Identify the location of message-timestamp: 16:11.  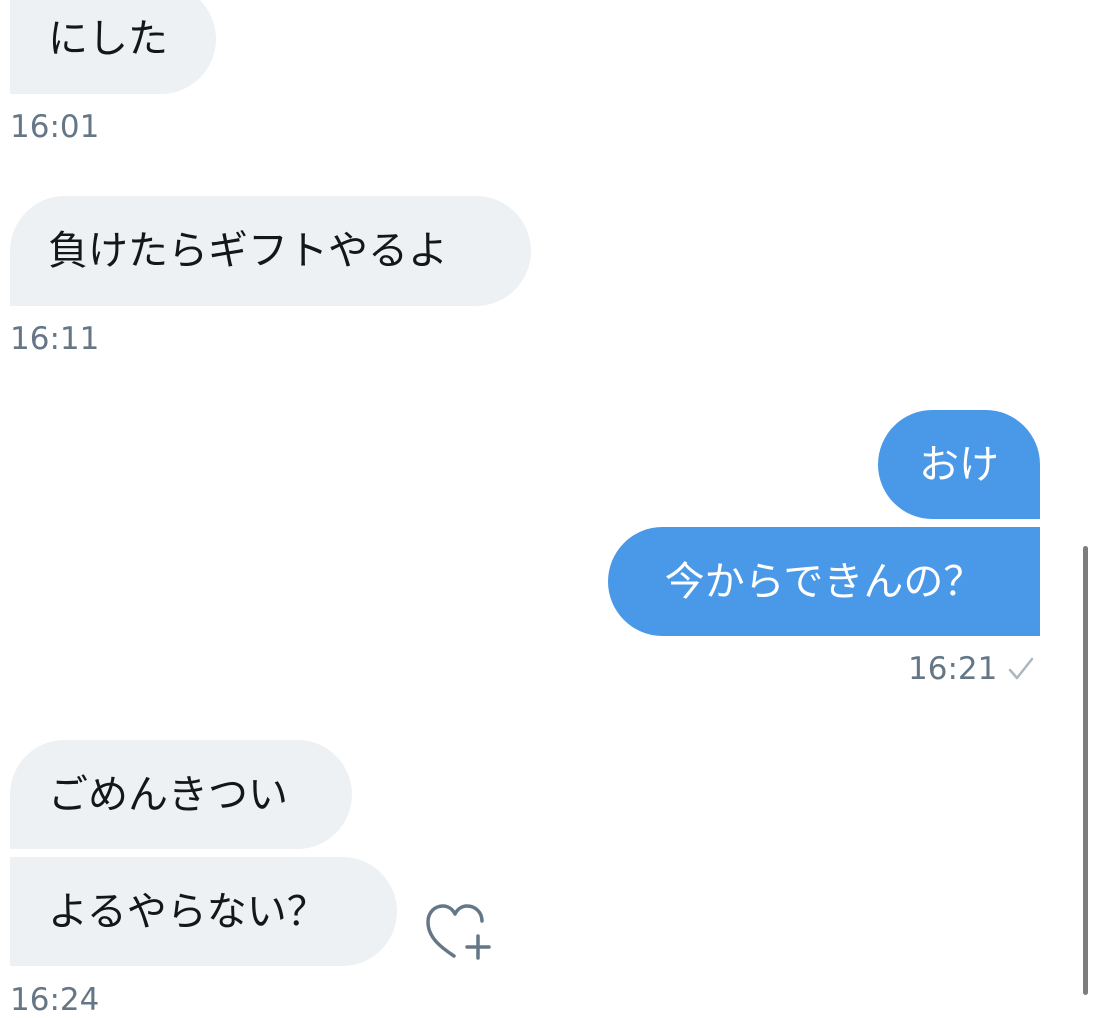
(55, 339).